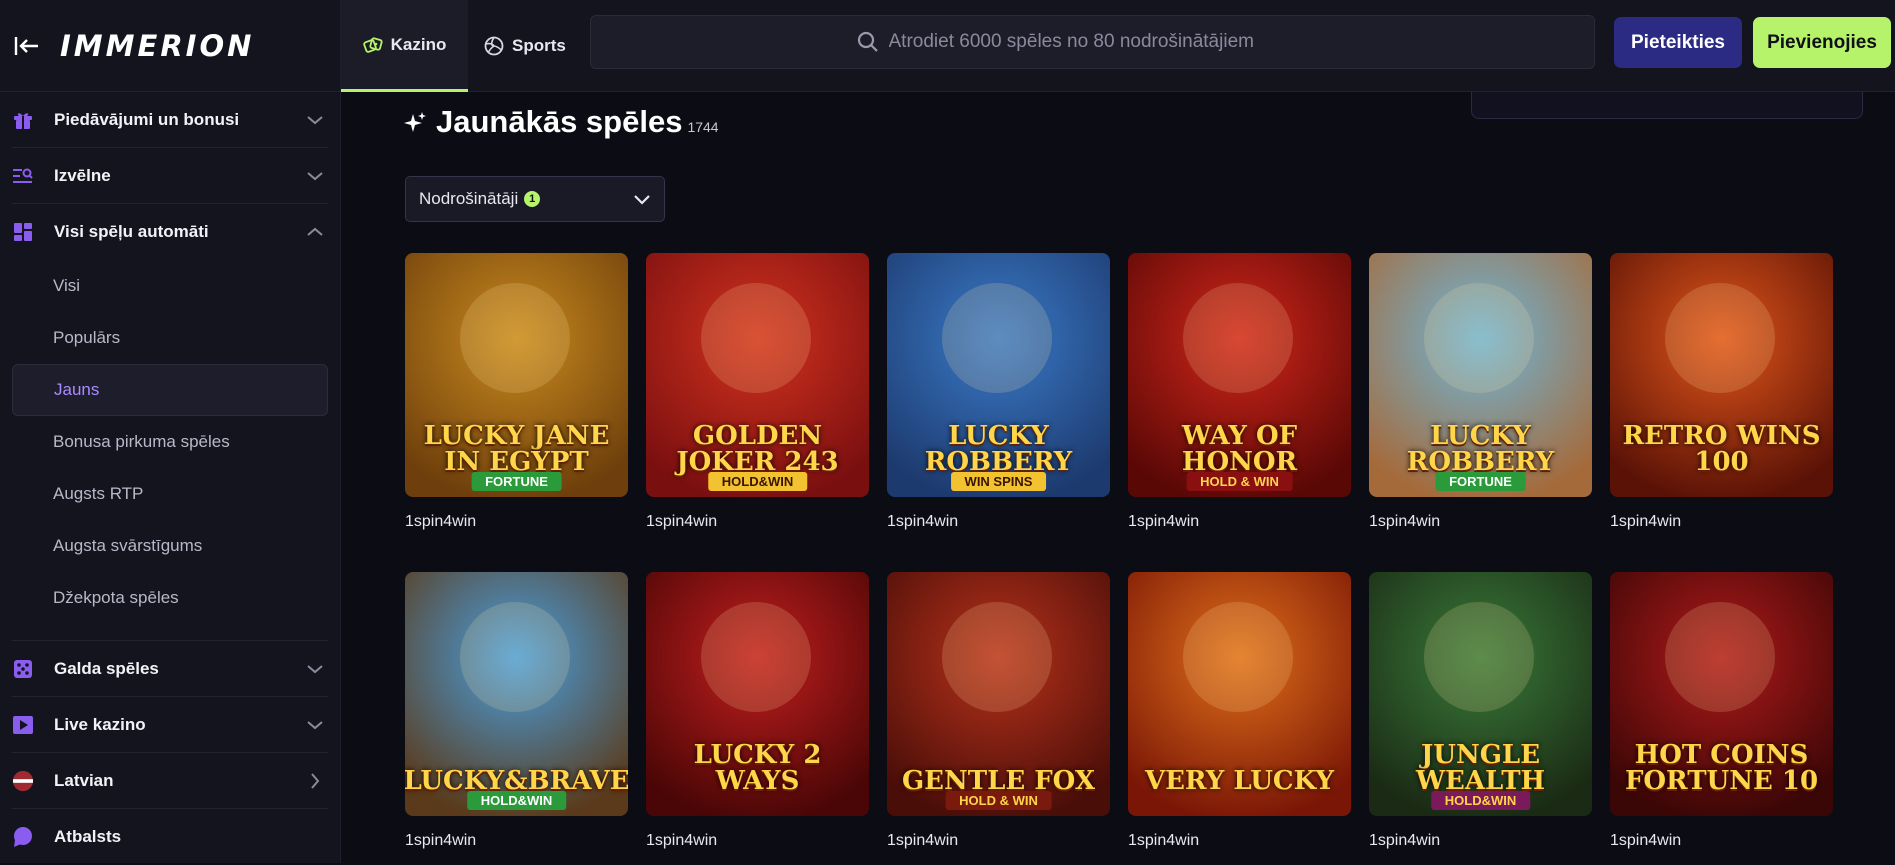 Image resolution: width=1895 pixels, height=865 pixels. Describe the element at coordinates (82, 175) in the screenshot. I see `sidebar-section-label: Izvēlne` at that location.